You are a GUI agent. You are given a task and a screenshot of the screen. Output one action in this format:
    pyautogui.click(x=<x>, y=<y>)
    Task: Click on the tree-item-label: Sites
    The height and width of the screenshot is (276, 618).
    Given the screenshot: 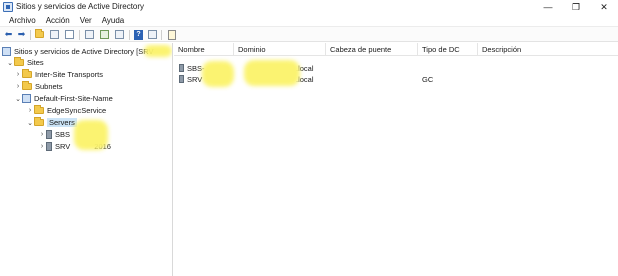 What is the action you would take?
    pyautogui.click(x=35, y=62)
    